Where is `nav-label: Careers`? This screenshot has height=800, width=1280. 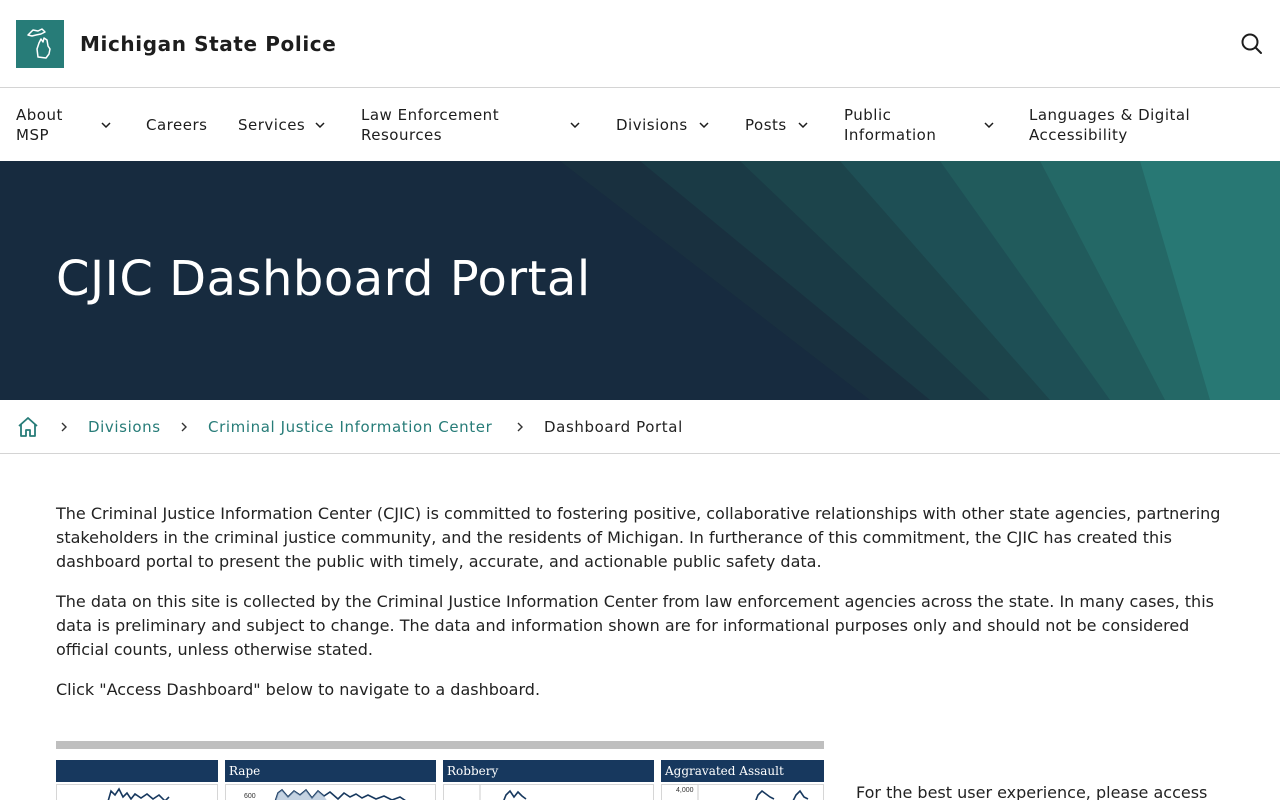 nav-label: Careers is located at coordinates (177, 125).